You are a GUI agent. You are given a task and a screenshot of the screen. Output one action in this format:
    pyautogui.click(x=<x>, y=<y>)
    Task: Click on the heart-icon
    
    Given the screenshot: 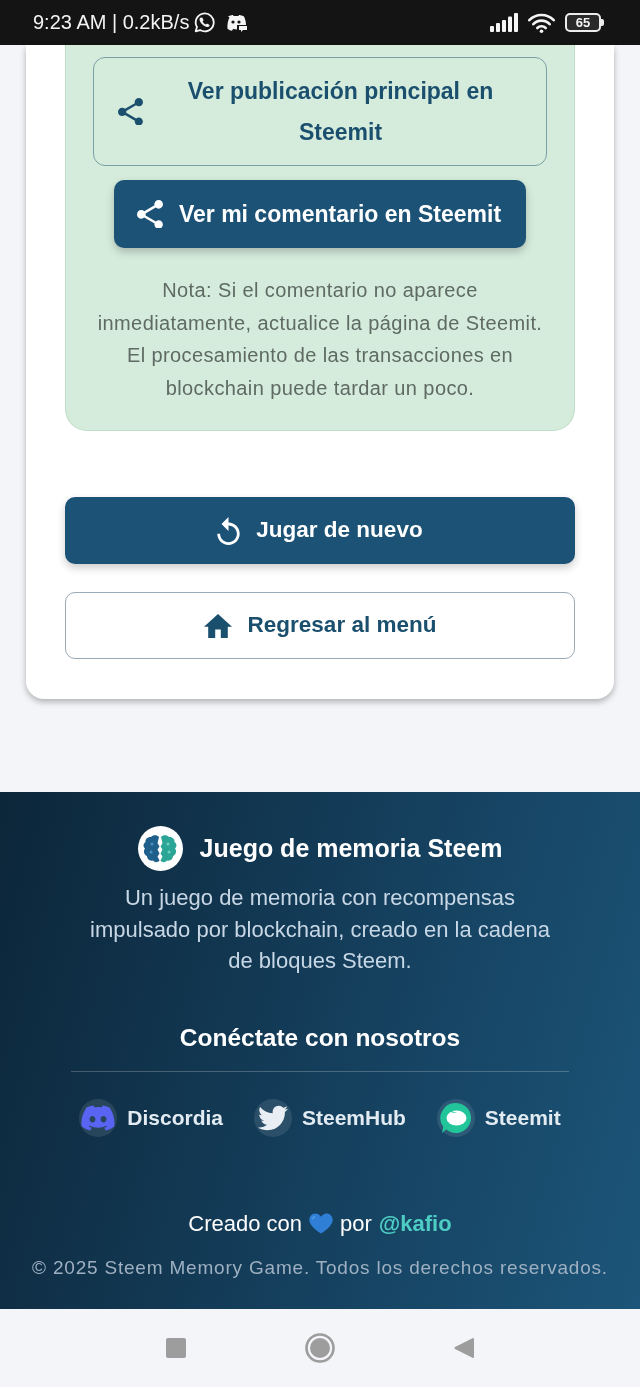 What is the action you would take?
    pyautogui.click(x=321, y=1223)
    